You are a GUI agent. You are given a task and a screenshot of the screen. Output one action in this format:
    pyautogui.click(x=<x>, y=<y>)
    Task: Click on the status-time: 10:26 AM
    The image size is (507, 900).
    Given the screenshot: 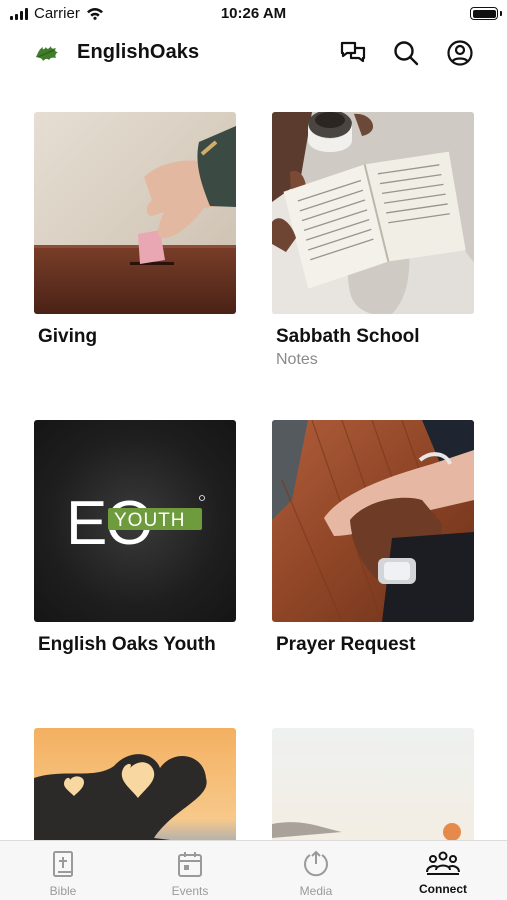 What is the action you would take?
    pyautogui.click(x=253, y=13)
    